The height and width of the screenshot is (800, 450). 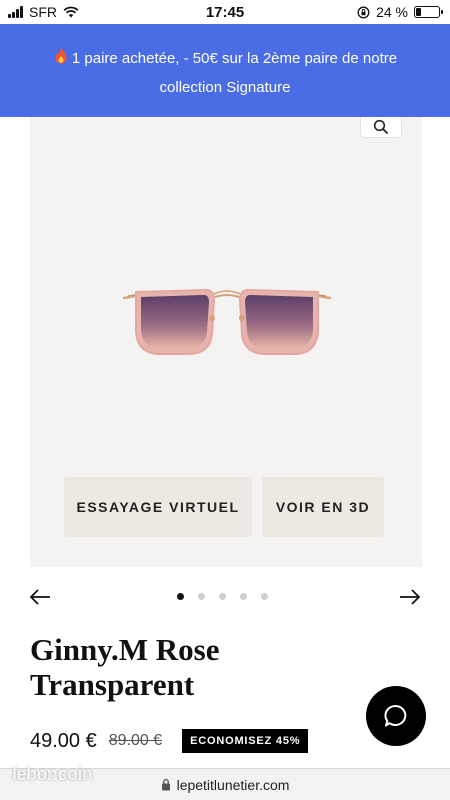 I want to click on status-right: 24 %, so click(x=400, y=12).